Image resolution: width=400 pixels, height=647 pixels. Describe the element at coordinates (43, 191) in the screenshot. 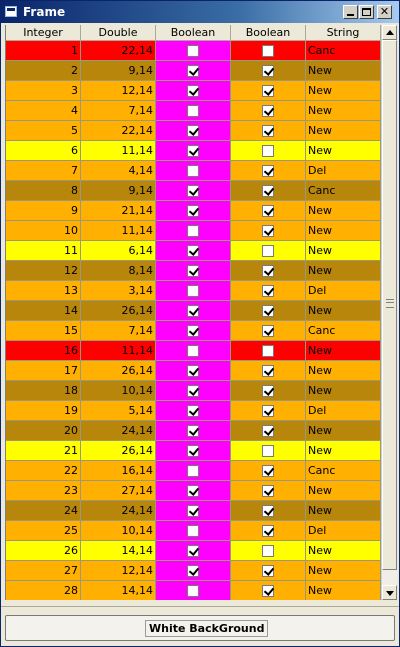

I see `cell-integer: 8` at that location.